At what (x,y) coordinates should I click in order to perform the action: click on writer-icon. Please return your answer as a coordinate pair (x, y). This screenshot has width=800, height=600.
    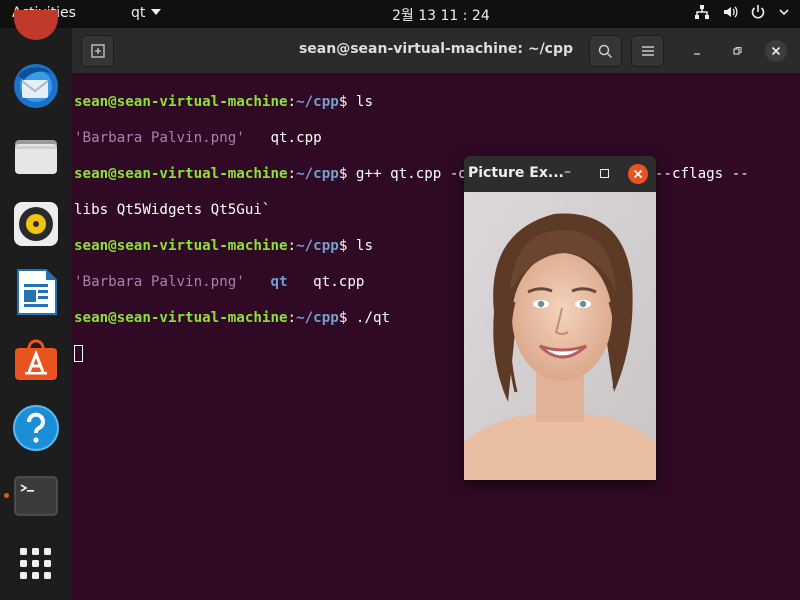
    Looking at the image, I should click on (37, 292).